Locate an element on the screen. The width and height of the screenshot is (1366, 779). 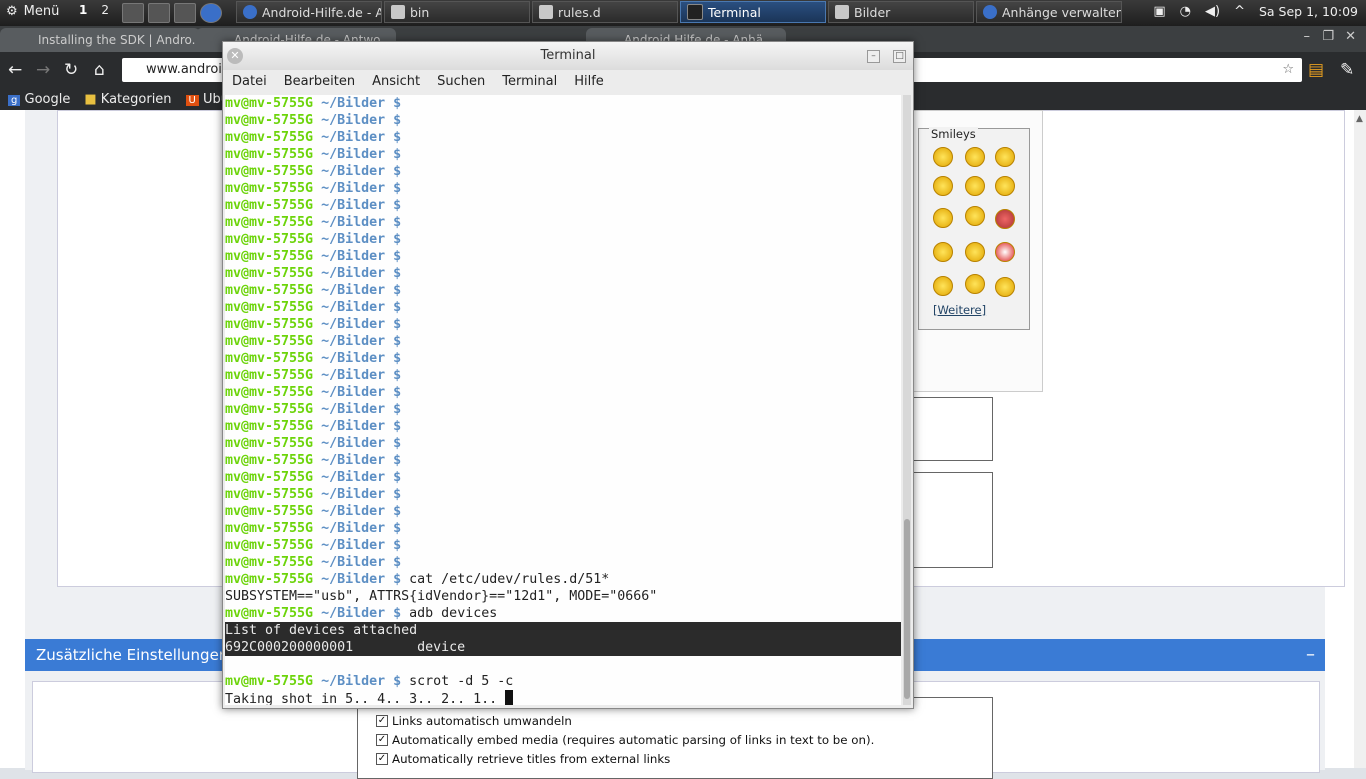
trackback-box is located at coordinates (951, 429).